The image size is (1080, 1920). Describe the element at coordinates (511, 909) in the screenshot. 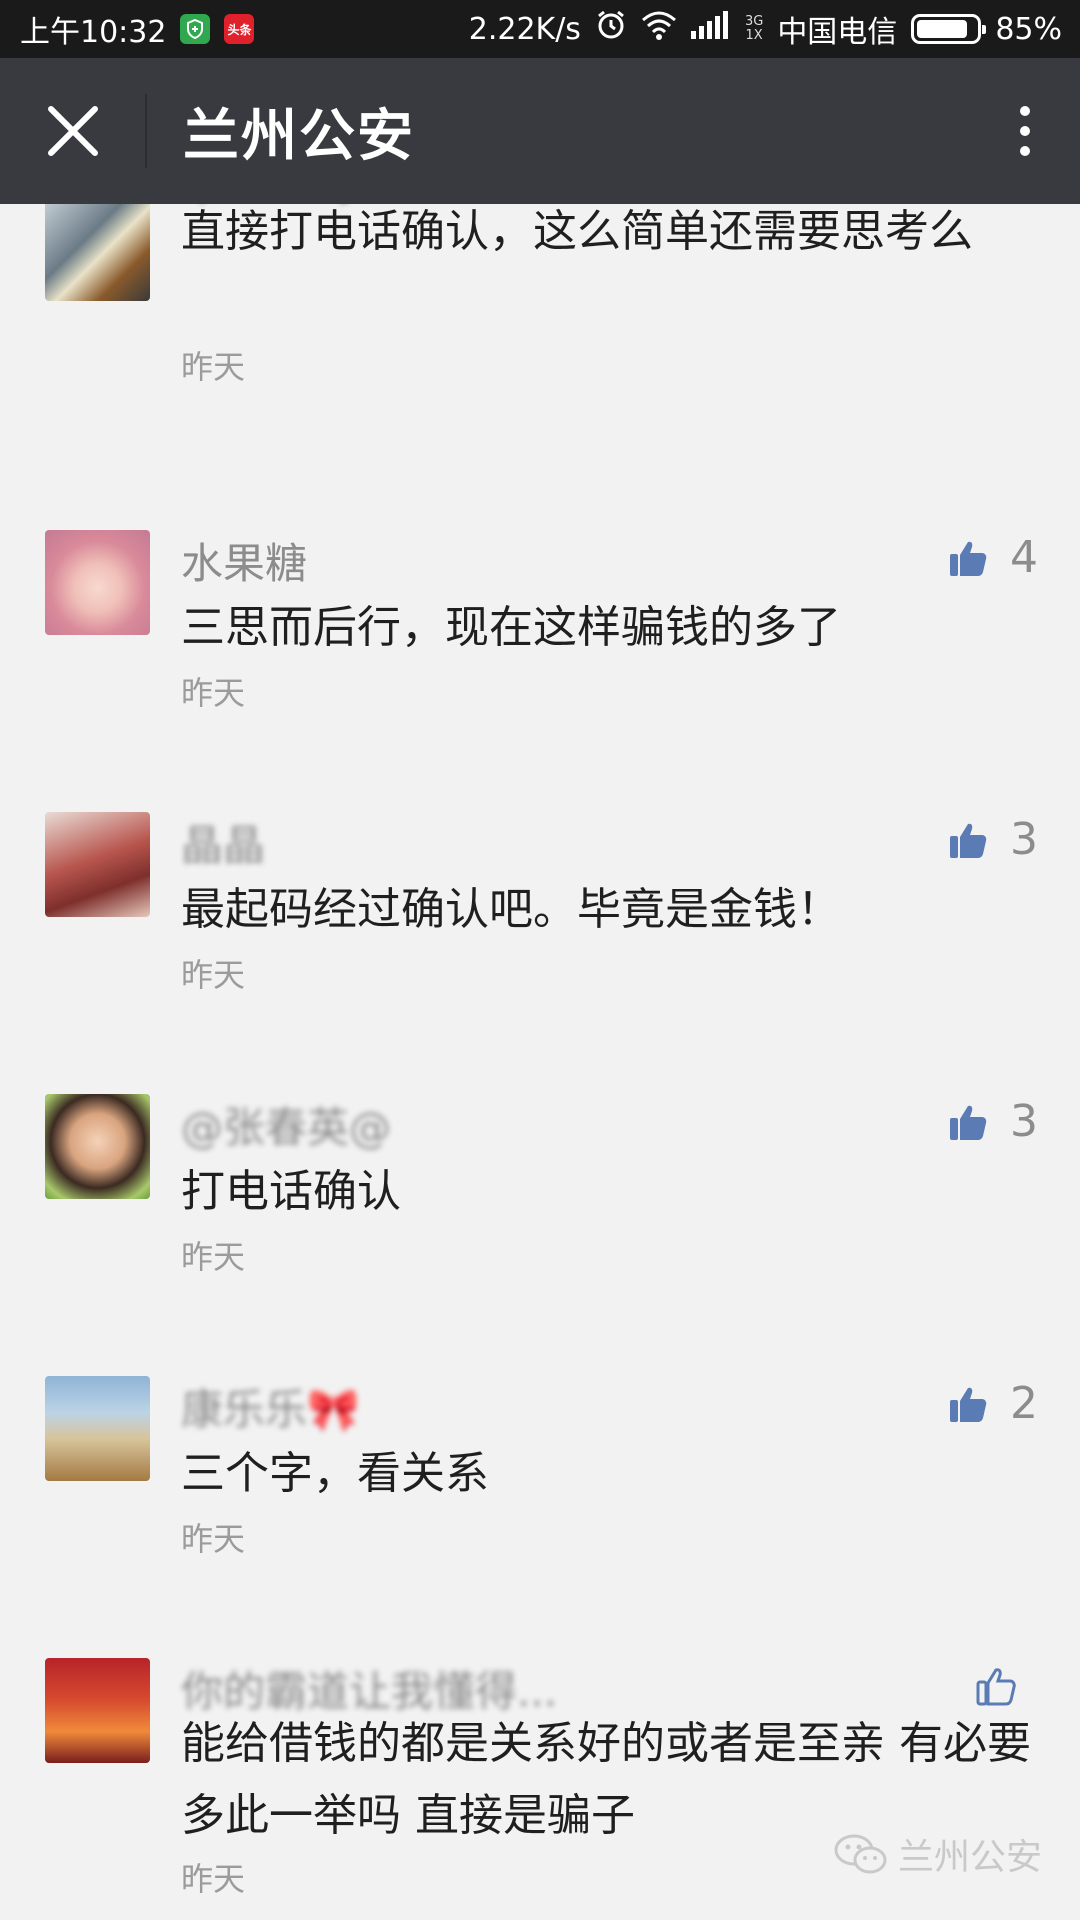

I see `comment-text: 最起码经过确认吧。毕竟是金钱！` at that location.